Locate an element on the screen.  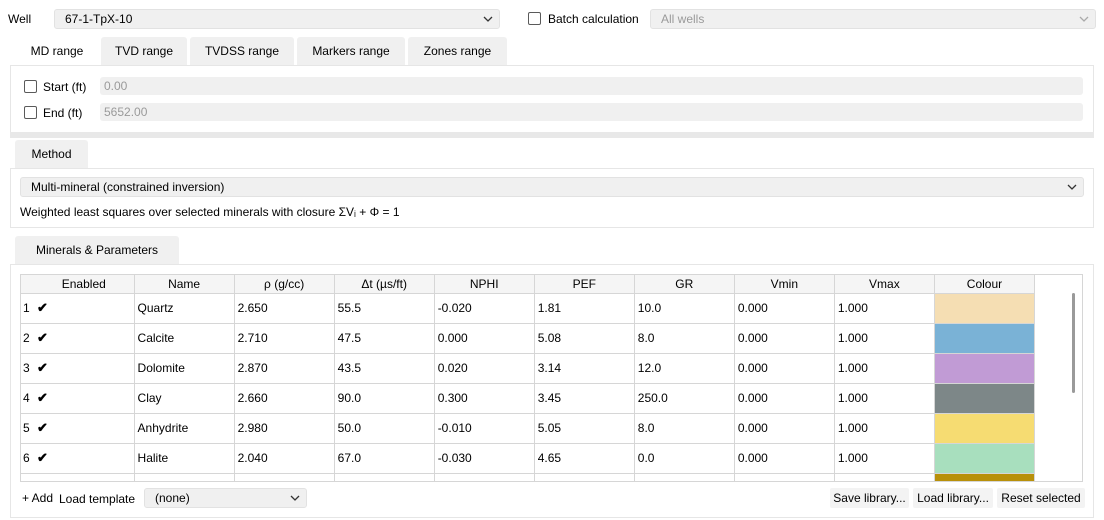
pef-cell: 1.81 is located at coordinates (584, 308).